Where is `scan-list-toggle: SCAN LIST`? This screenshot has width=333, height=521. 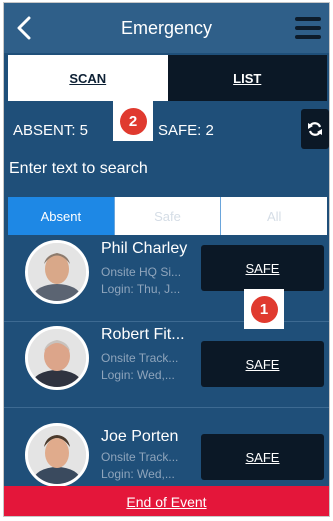
scan-list-toggle: SCAN LIST is located at coordinates (167, 78).